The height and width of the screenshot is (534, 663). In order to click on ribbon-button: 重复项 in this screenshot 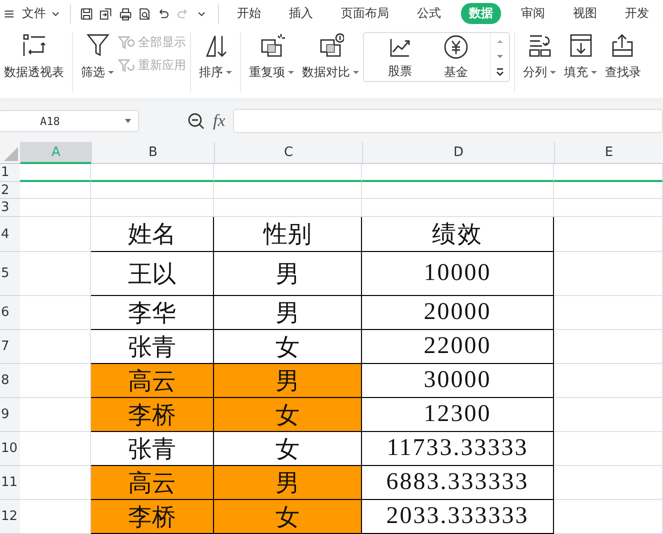, I will do `click(271, 56)`.